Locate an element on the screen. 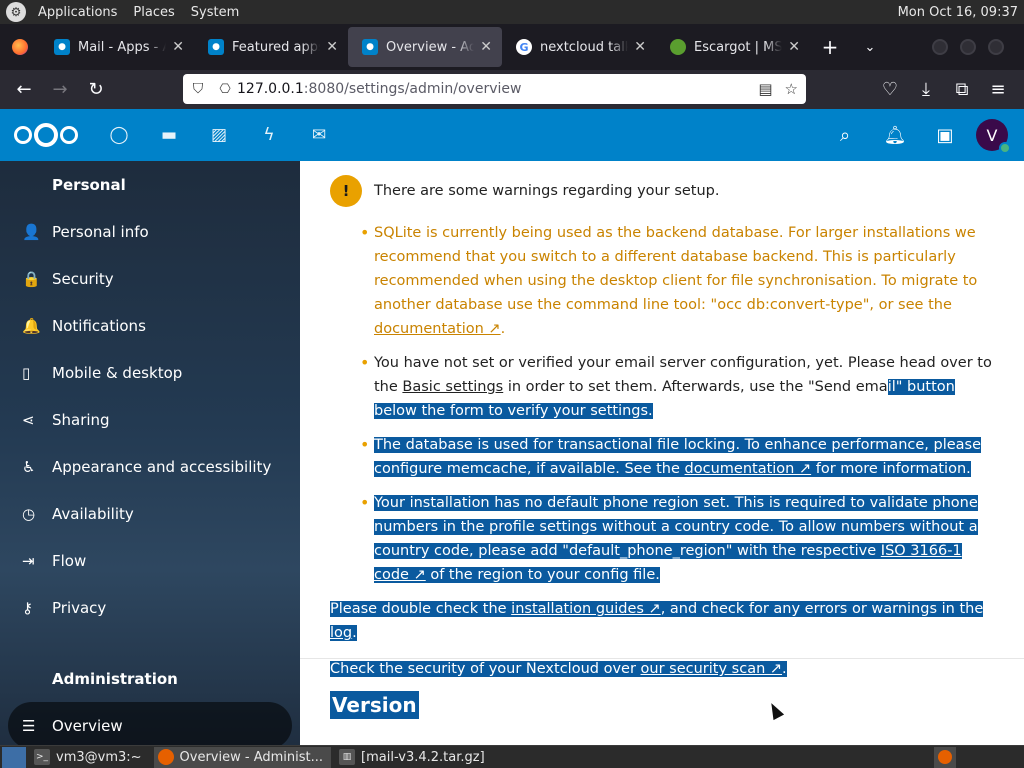  tab-featured-apps: ● Featured apps - ✕ is located at coordinates (271, 47).